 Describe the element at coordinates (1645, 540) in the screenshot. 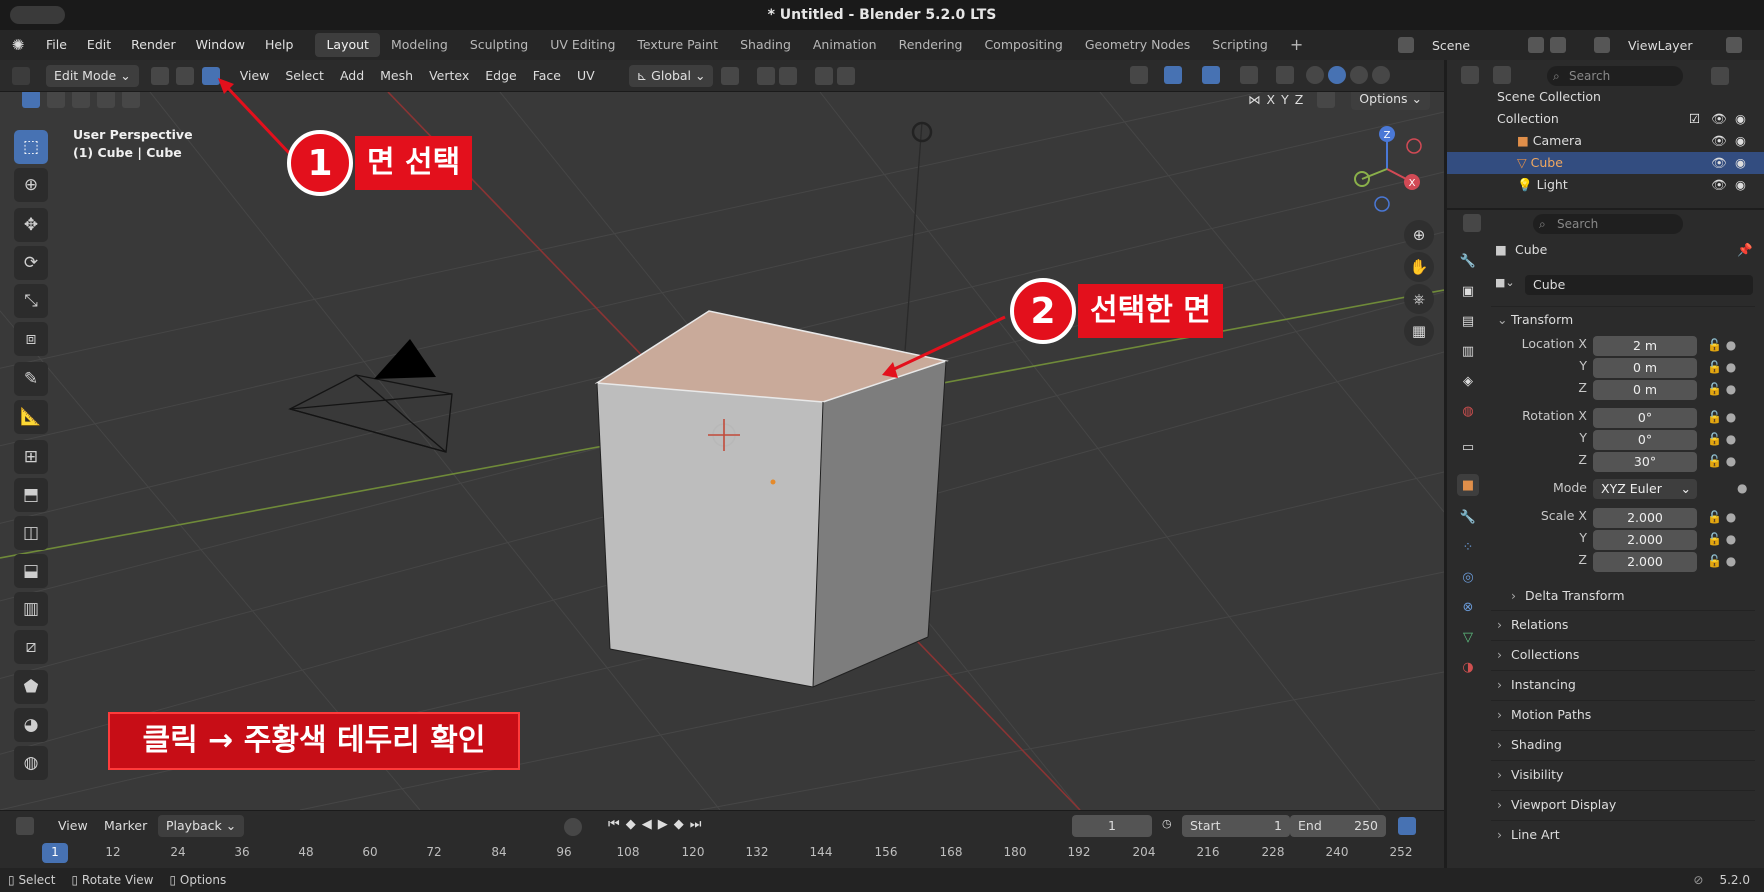

I see `scale-y-field: 2.000` at that location.